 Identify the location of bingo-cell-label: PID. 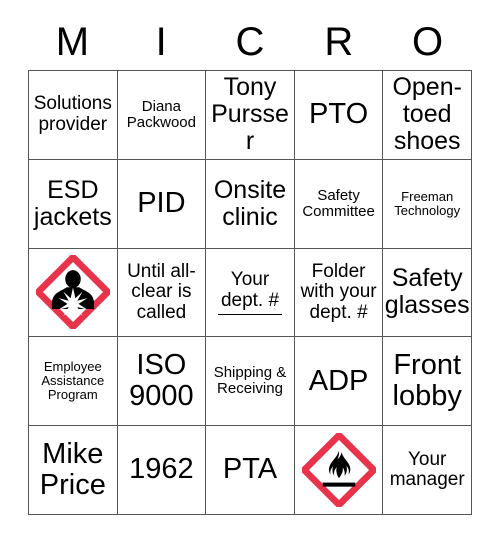
(161, 203).